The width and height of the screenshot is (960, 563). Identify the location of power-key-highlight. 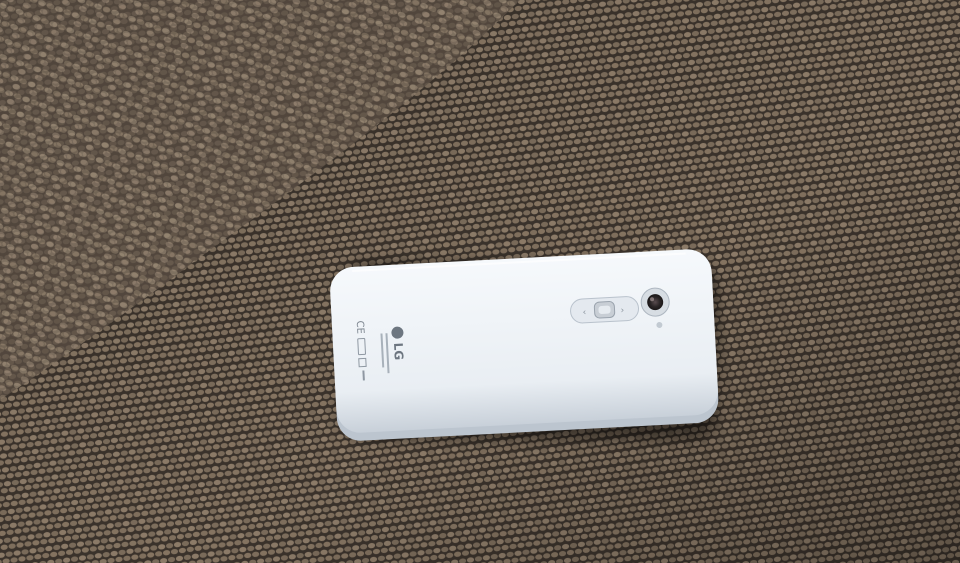
(604, 309).